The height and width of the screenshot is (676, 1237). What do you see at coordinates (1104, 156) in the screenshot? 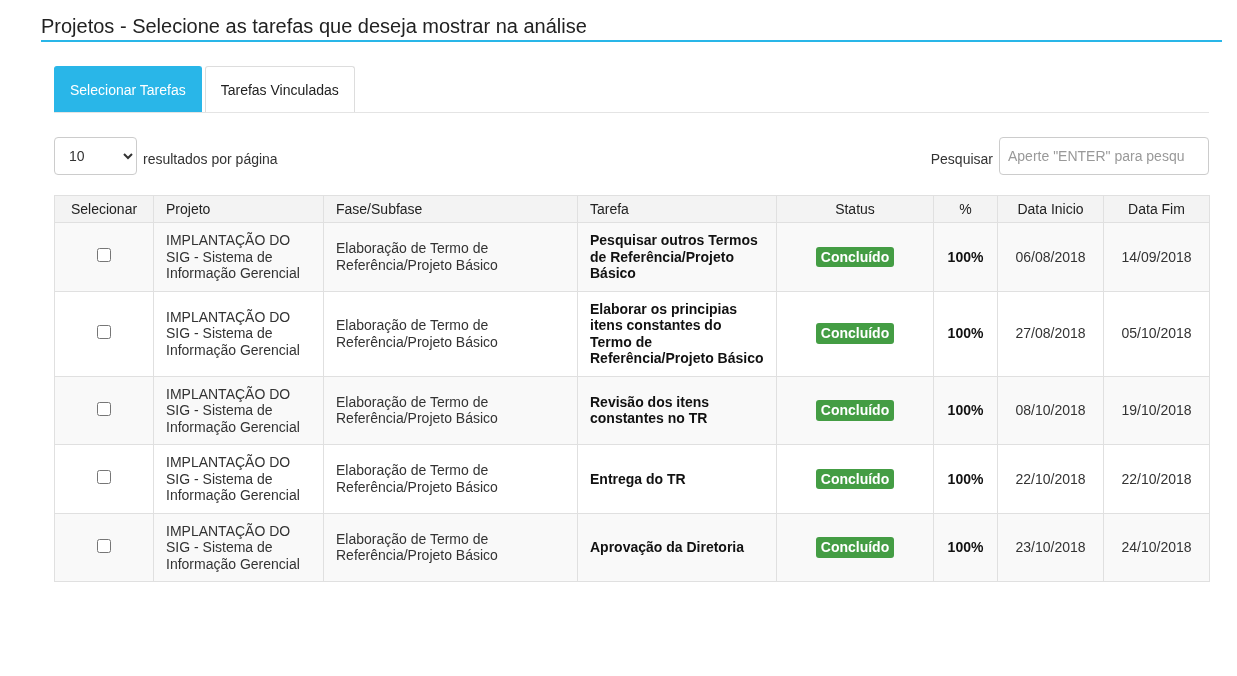
I see `search-field: Aperte "ENTER" para pesqu` at bounding box center [1104, 156].